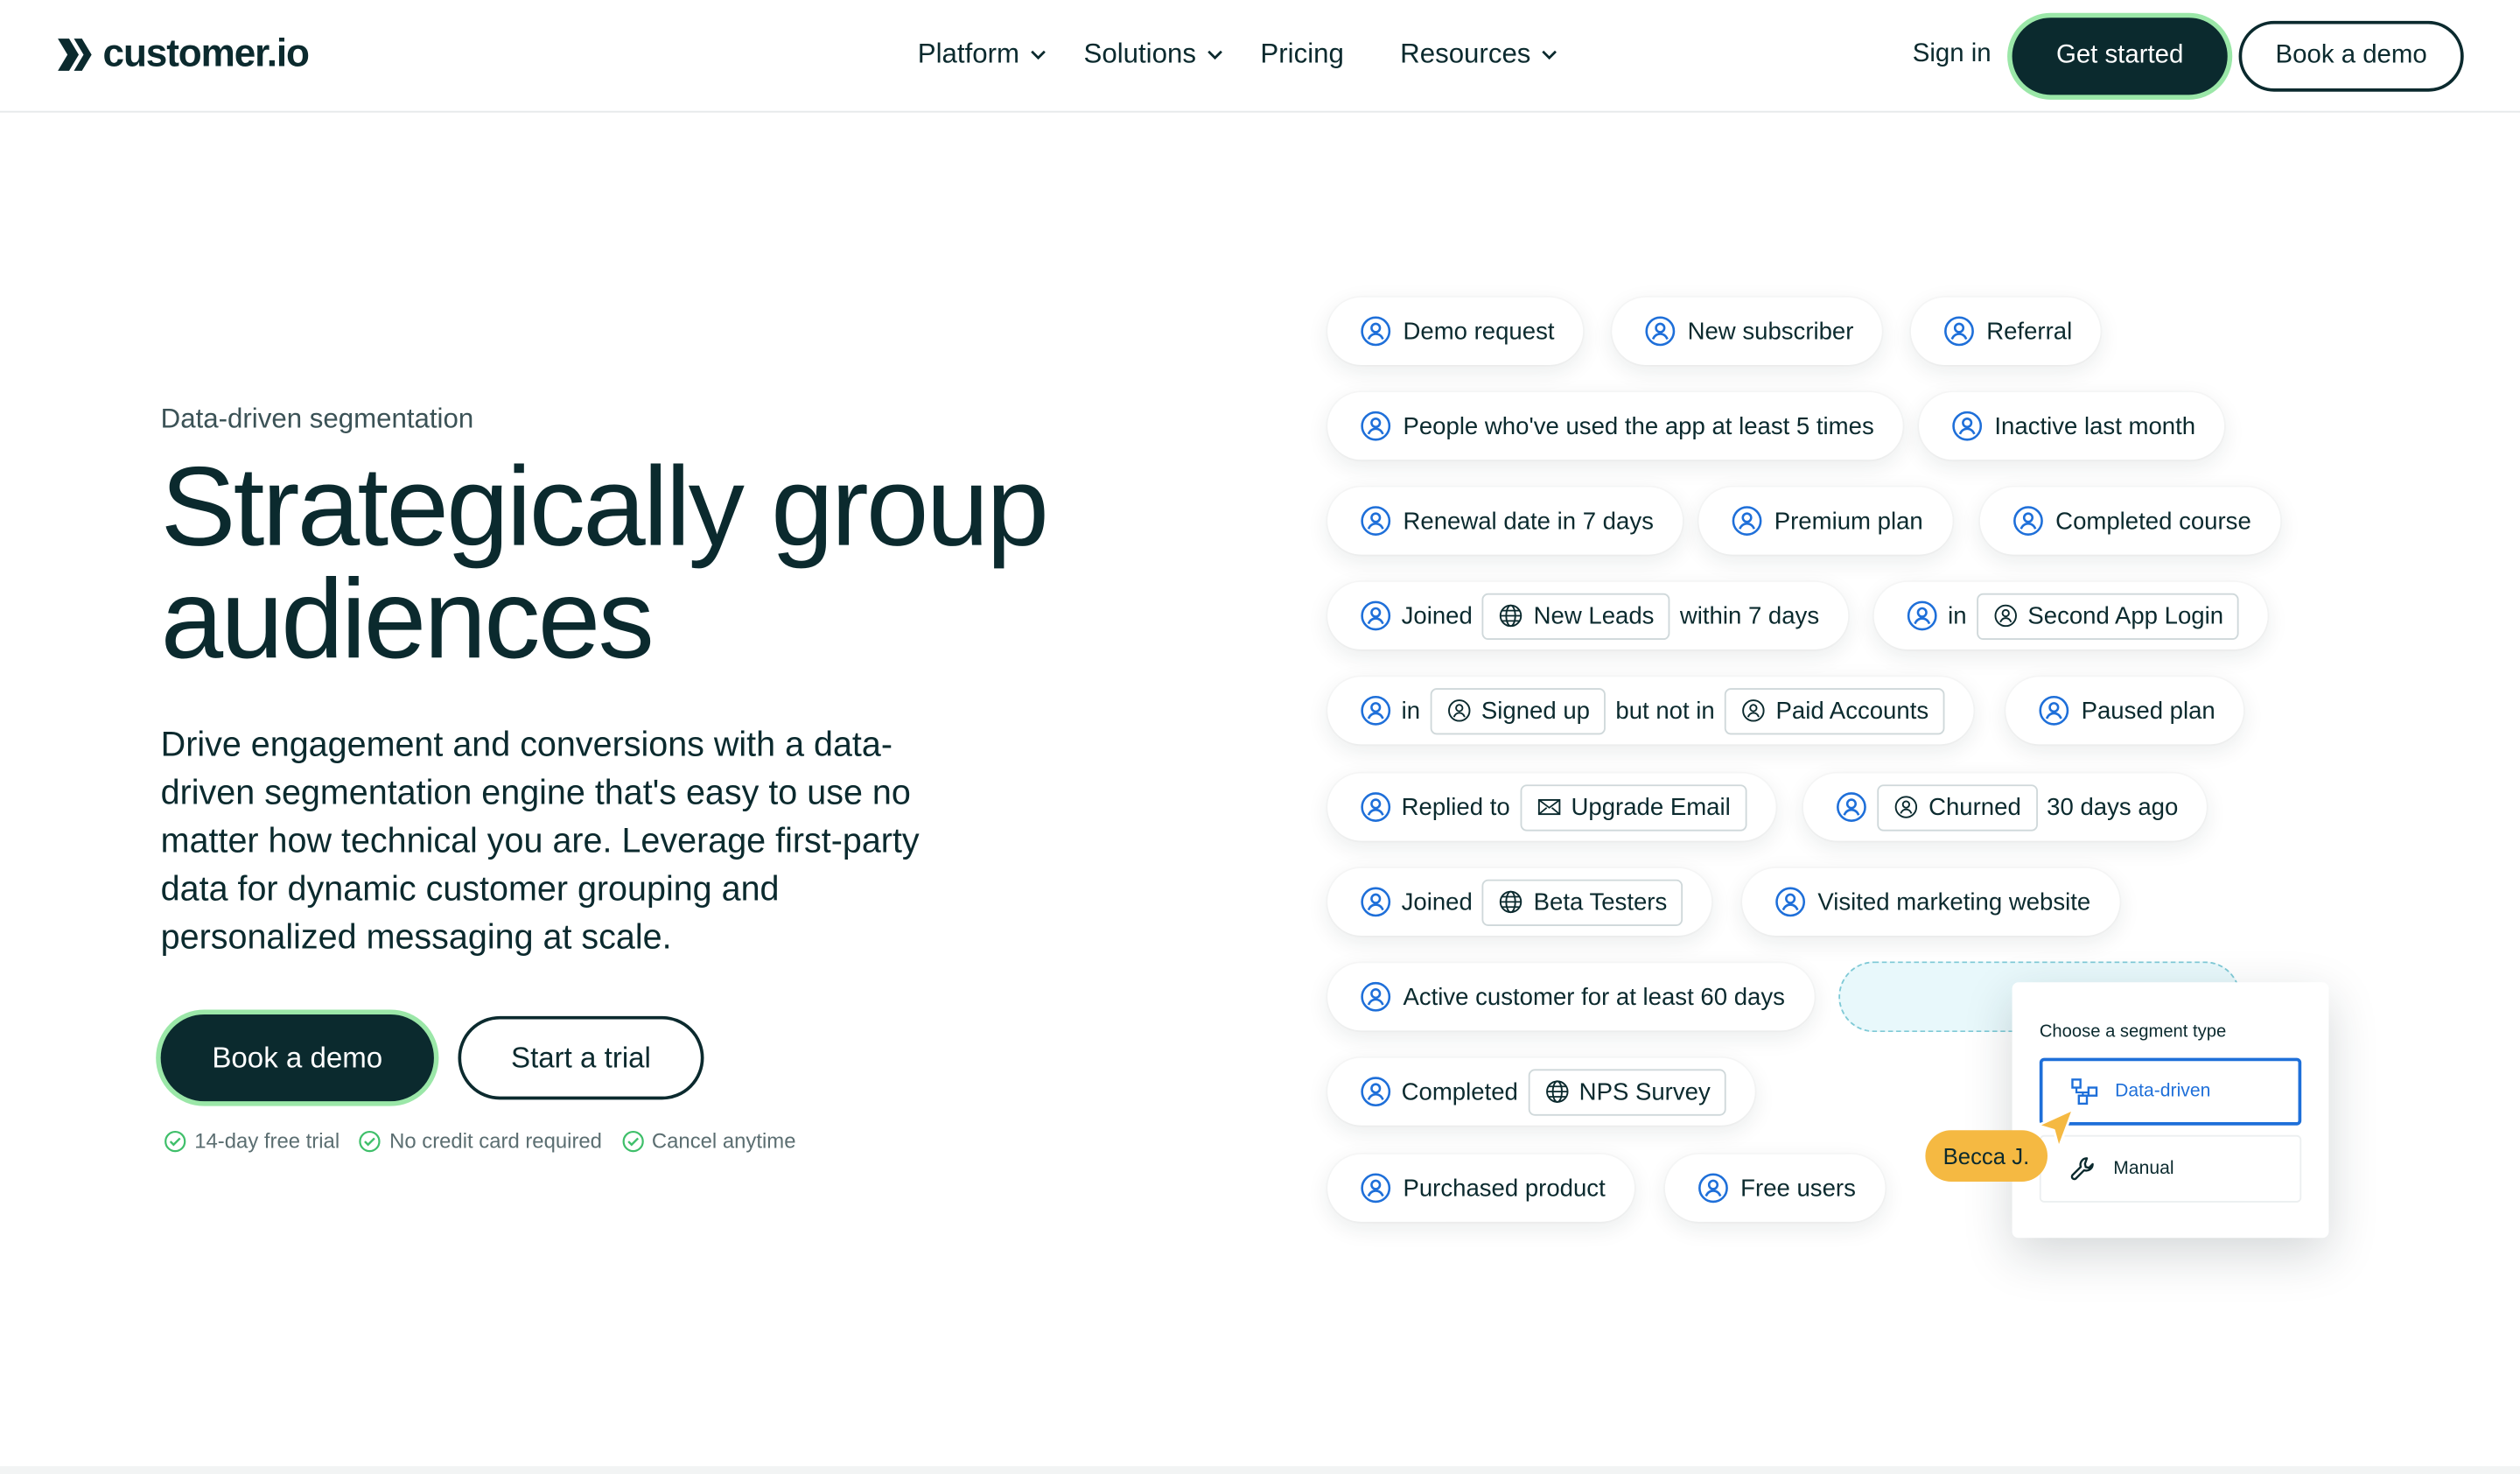  I want to click on segment-pill: Replied to Upgrade Email, so click(1551, 807).